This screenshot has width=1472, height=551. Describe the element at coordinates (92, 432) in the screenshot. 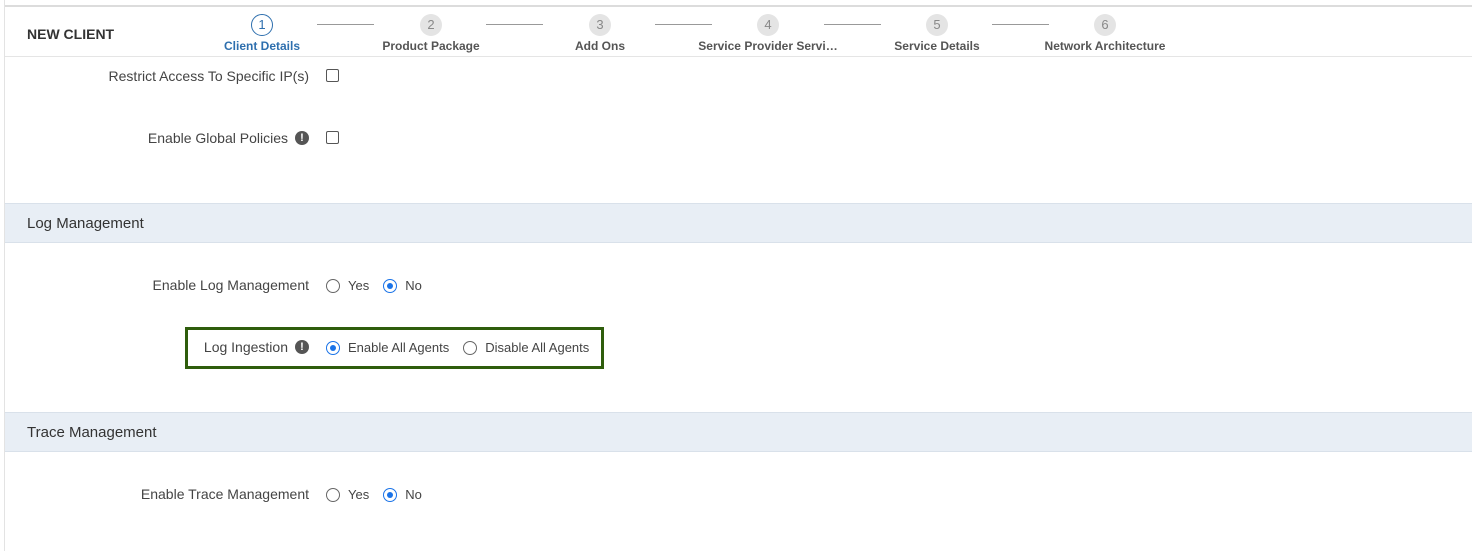

I see `section-title: Trace Management` at that location.